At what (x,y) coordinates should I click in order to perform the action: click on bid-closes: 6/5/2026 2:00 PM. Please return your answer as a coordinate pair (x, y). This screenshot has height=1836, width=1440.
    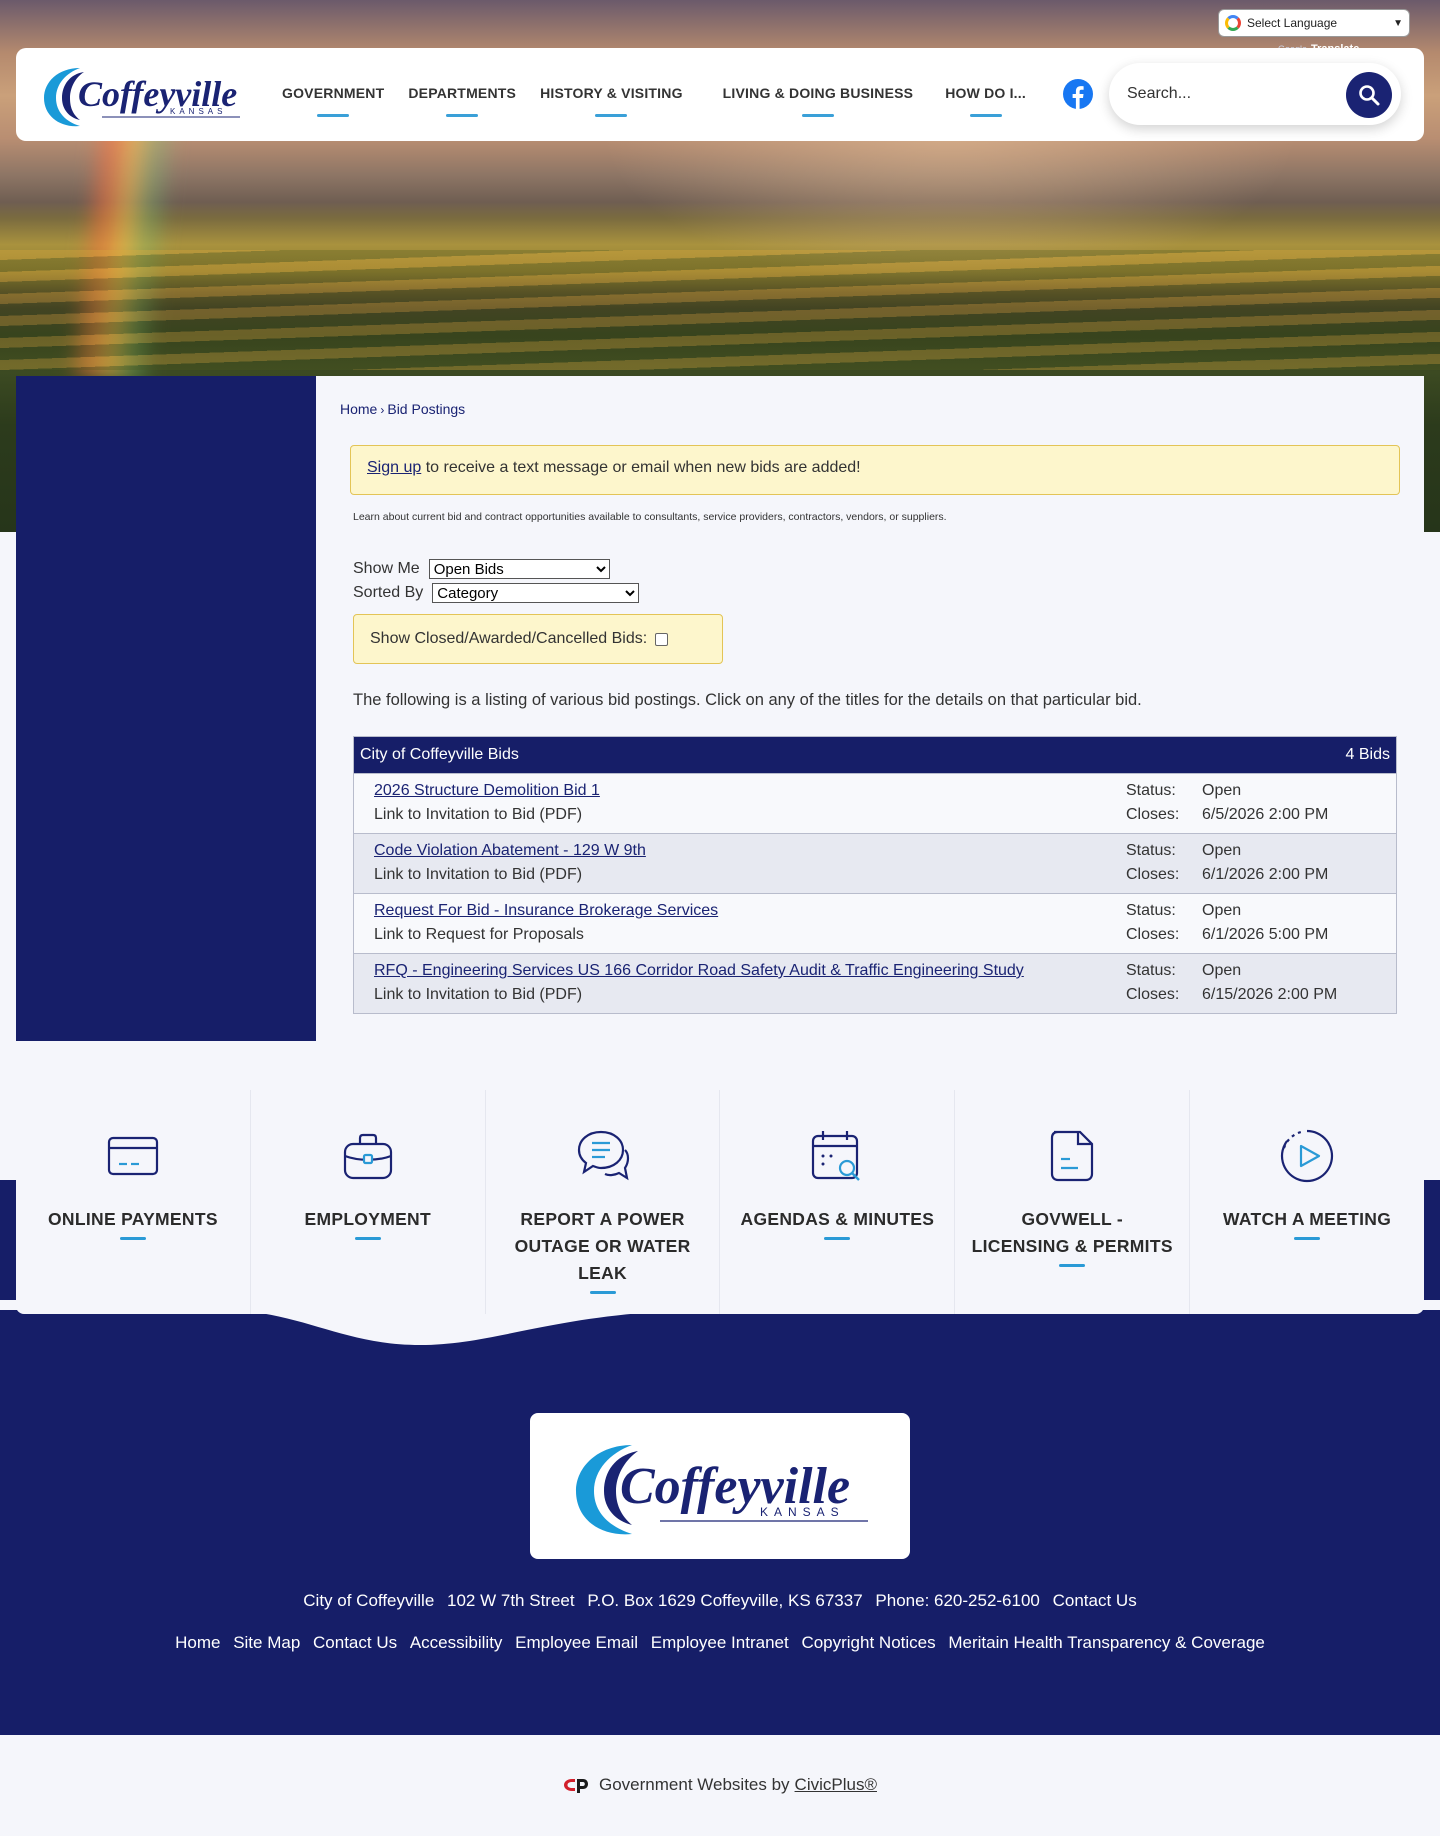
    Looking at the image, I should click on (1265, 814).